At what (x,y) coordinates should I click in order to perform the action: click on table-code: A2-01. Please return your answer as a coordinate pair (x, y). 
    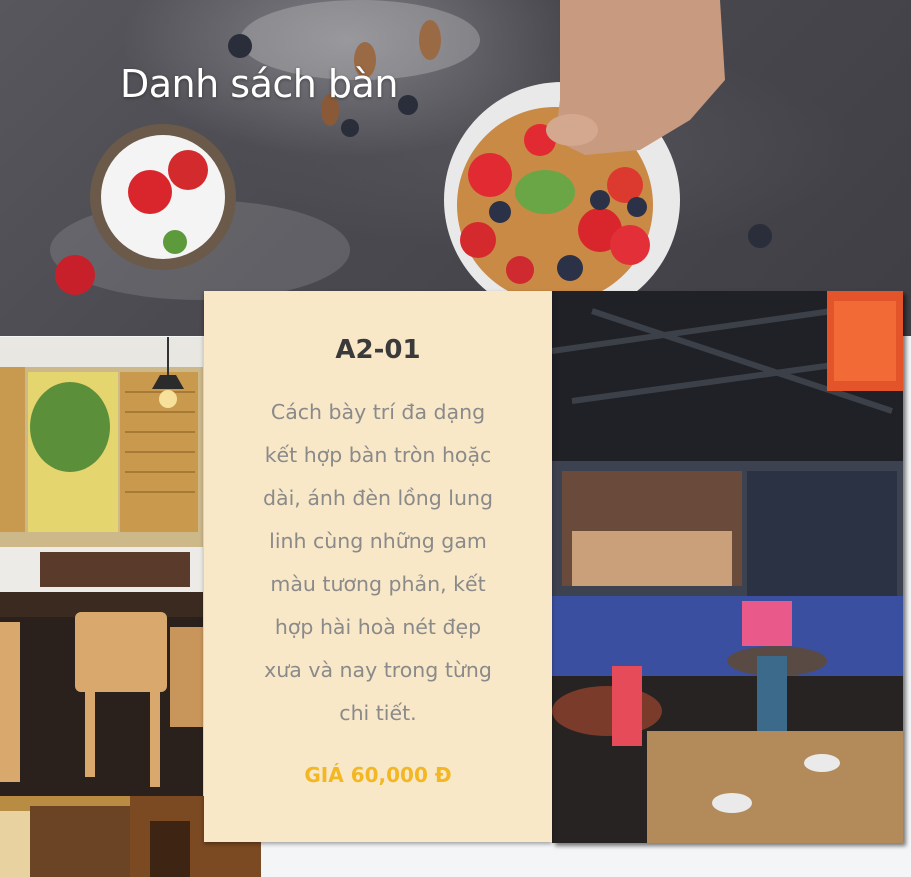
    Looking at the image, I should click on (378, 350).